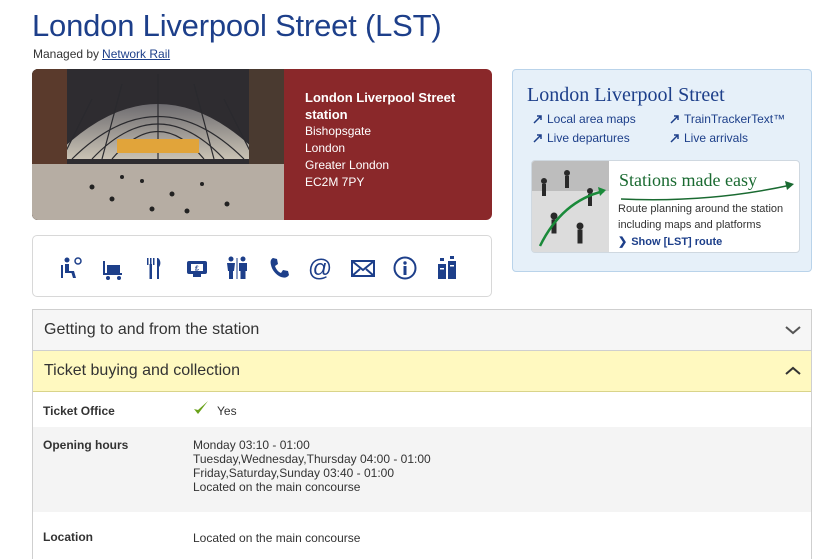 This screenshot has width=830, height=559. Describe the element at coordinates (793, 330) in the screenshot. I see `chevron-down-icon` at that location.